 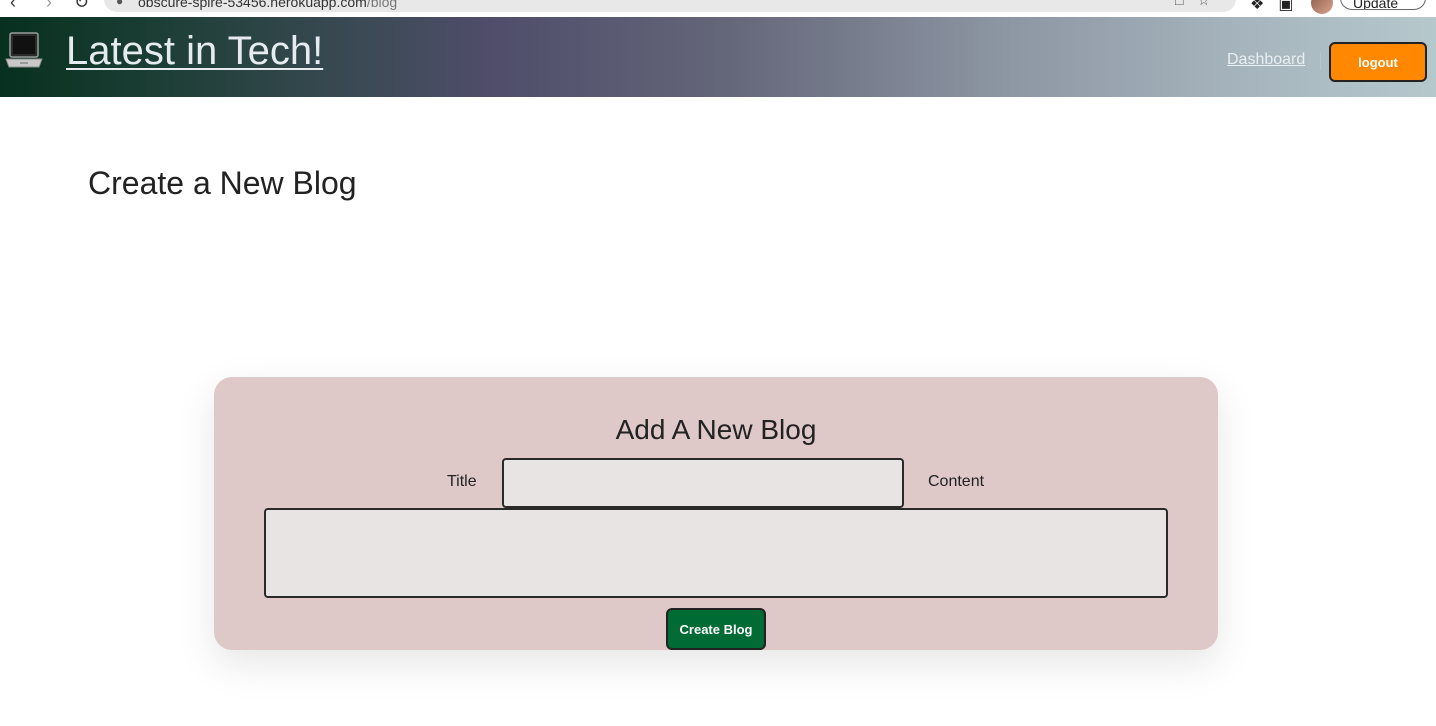 I want to click on share-icon: □, so click(x=1186, y=4).